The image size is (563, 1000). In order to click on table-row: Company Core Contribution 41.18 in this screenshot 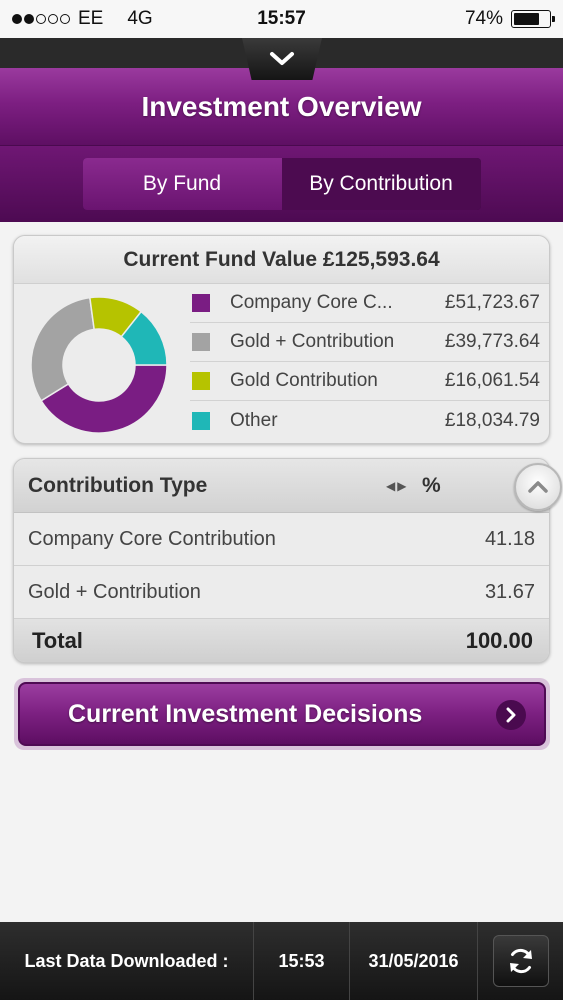, I will do `click(281, 539)`.